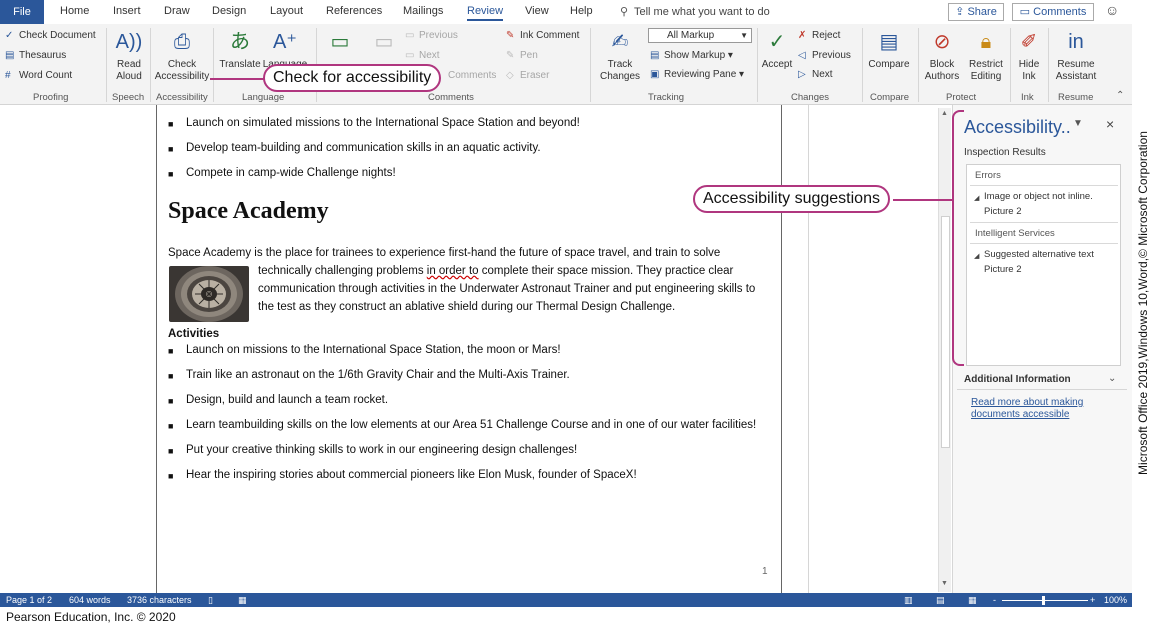 The width and height of the screenshot is (1152, 629). I want to click on scroll-down-icon: ▼, so click(944, 583).